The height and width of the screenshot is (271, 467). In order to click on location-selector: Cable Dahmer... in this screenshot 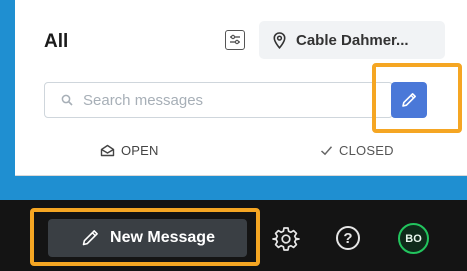, I will do `click(352, 40)`.